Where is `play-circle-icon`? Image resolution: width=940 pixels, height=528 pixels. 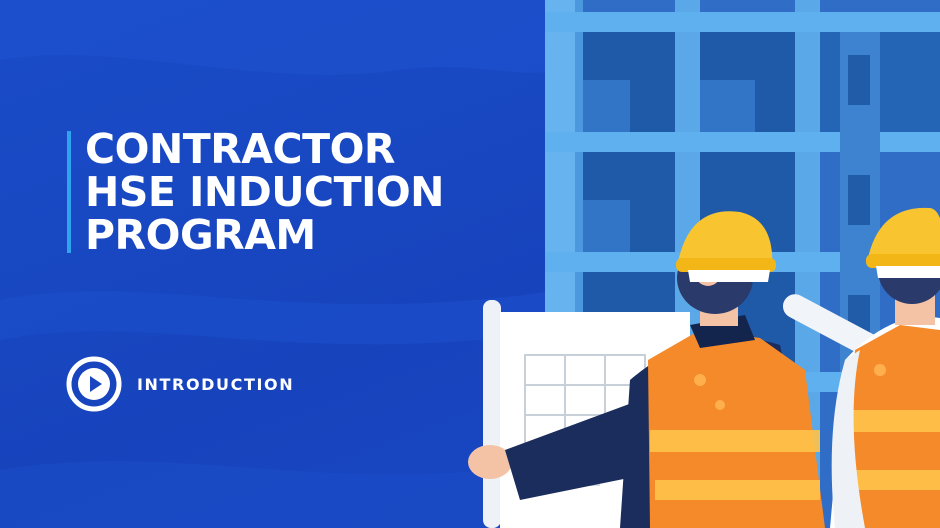
play-circle-icon is located at coordinates (94, 384).